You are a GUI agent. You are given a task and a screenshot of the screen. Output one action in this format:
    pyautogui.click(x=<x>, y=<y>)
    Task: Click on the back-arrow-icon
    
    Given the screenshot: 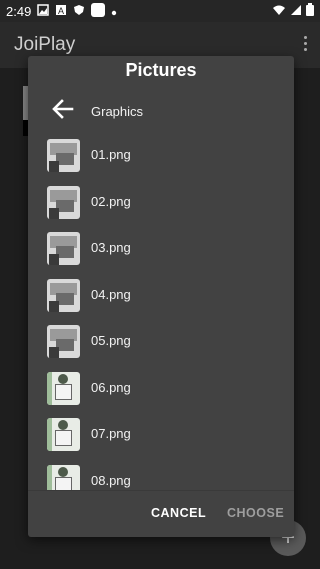 What is the action you would take?
    pyautogui.click(x=63, y=111)
    